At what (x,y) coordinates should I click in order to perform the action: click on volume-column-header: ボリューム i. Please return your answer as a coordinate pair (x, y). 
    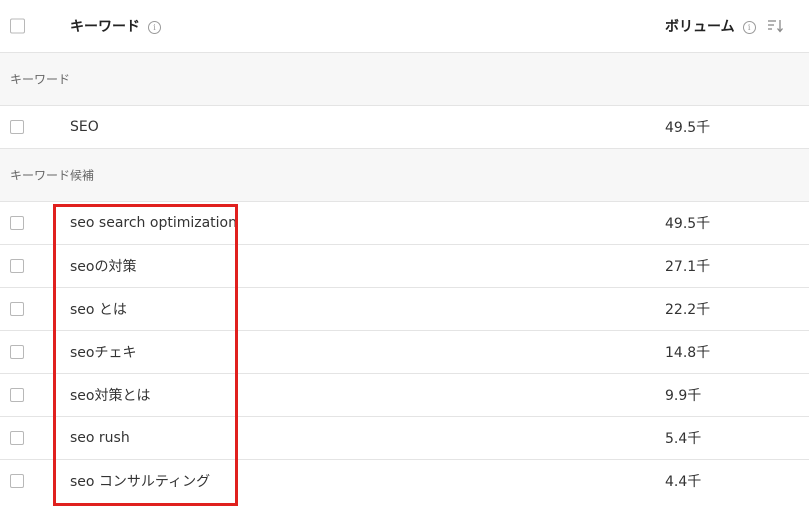
    Looking at the image, I should click on (710, 26).